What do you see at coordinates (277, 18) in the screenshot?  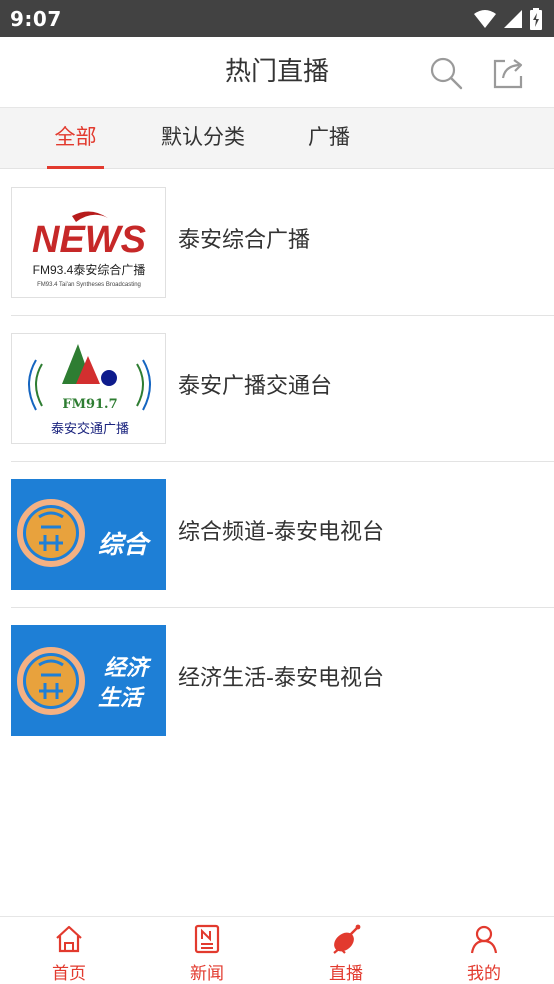 I see `status-bar: 9:07` at bounding box center [277, 18].